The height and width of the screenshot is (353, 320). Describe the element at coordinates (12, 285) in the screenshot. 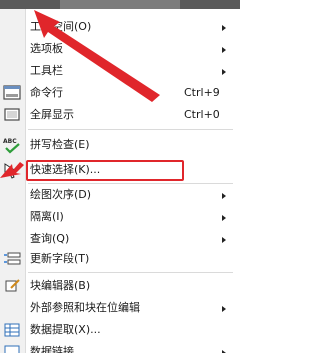

I see `block-editor-icon` at that location.